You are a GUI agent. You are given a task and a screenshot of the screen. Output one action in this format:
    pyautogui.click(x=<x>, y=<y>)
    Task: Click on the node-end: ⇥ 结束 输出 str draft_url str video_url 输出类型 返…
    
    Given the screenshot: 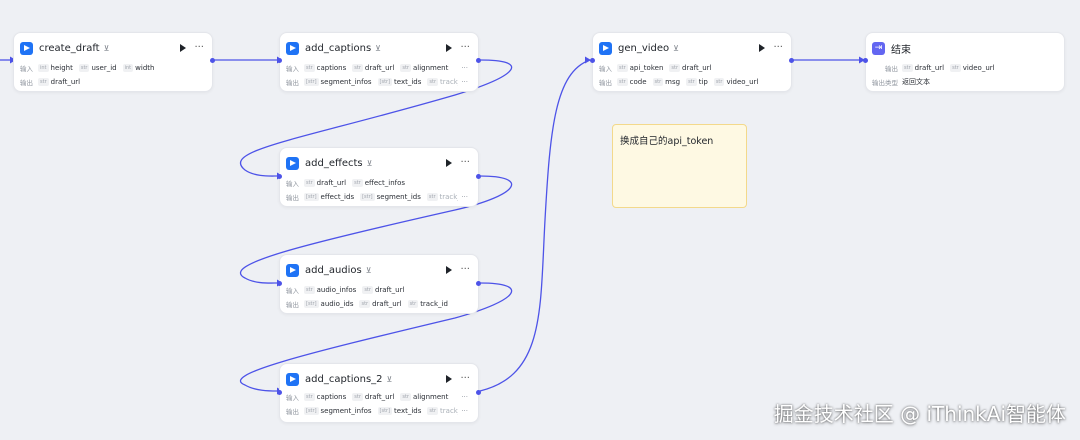 What is the action you would take?
    pyautogui.click(x=964, y=62)
    